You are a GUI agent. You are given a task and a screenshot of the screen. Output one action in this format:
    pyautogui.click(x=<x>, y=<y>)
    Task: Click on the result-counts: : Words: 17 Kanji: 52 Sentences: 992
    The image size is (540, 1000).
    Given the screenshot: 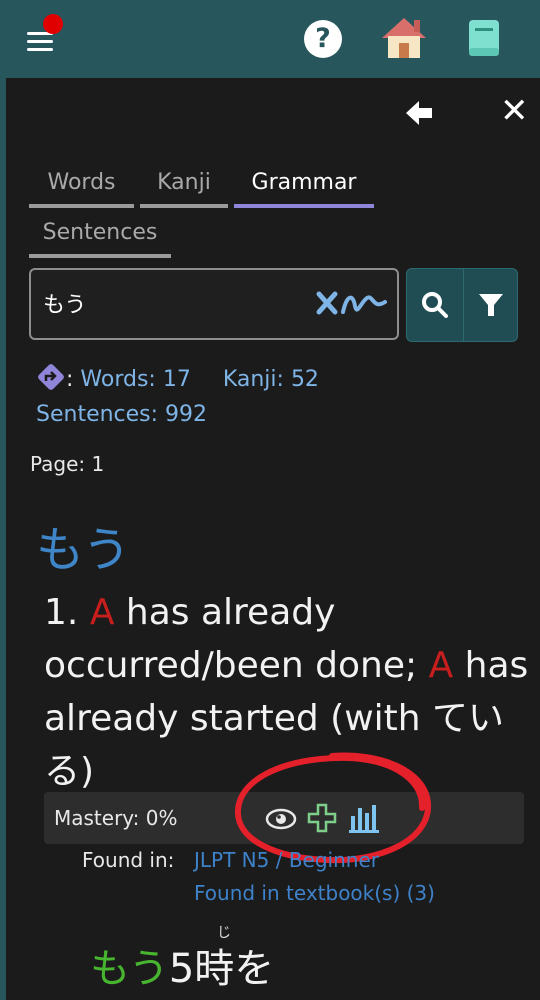 What is the action you would take?
    pyautogui.click(x=276, y=397)
    